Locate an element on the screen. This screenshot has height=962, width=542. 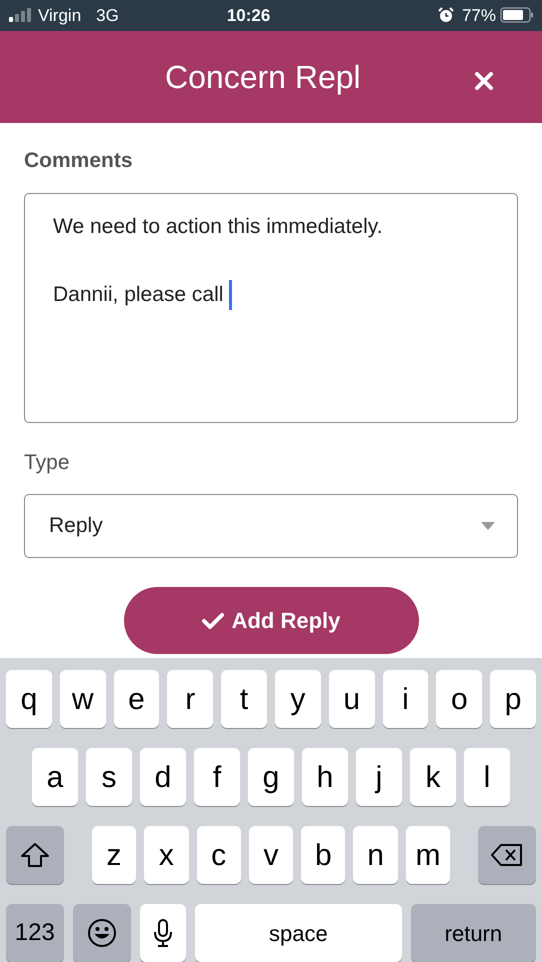
dictation-key is located at coordinates (163, 933).